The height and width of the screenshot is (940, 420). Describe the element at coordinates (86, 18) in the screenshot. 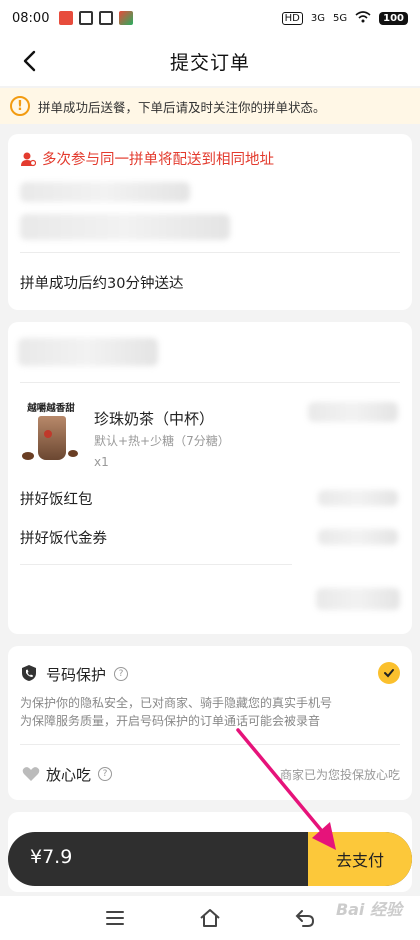

I see `clipboard-icon` at that location.